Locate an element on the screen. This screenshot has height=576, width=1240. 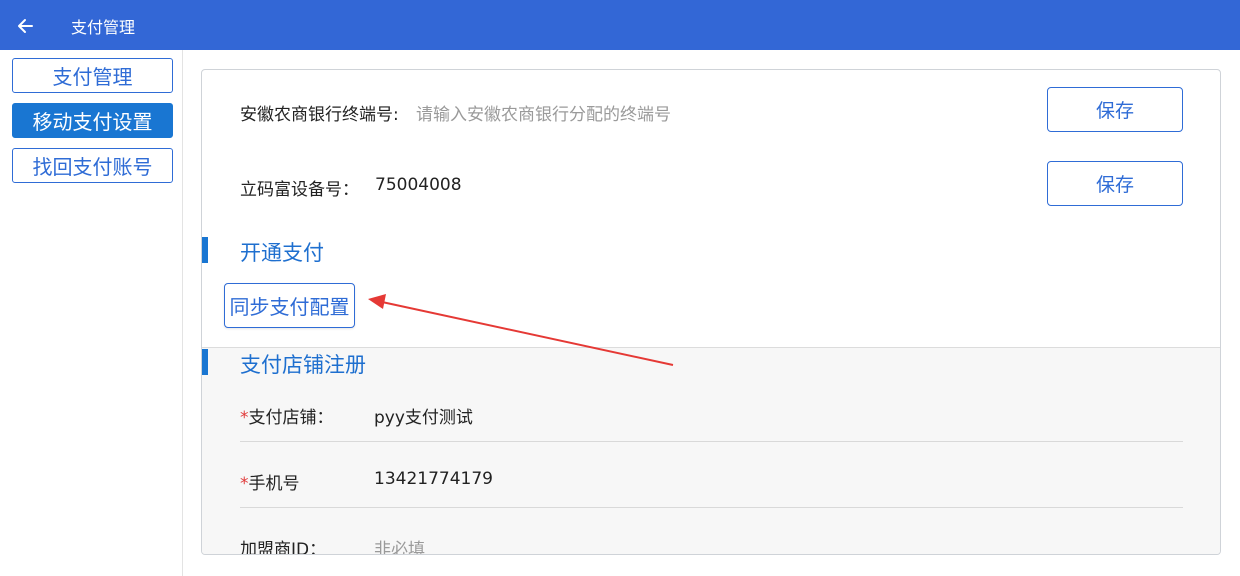
sidebar-item-recover-payment-account: 找回支付账号 is located at coordinates (92, 165).